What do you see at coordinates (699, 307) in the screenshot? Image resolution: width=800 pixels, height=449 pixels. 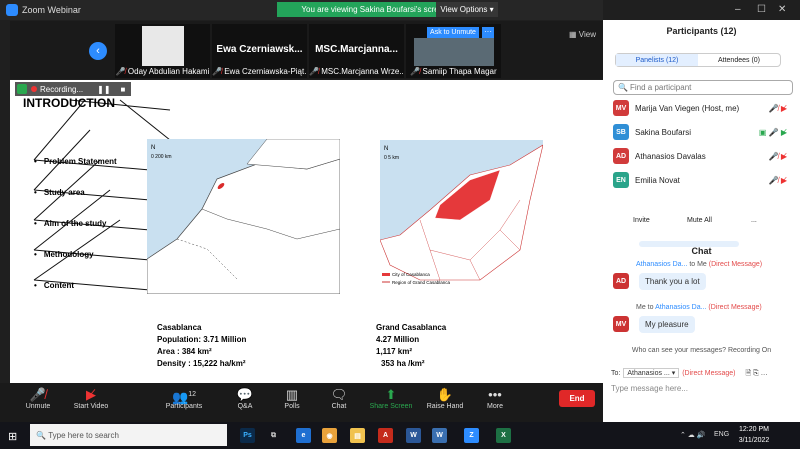 I see `message-header: Me to Athanasios Da... (Direct Message)` at bounding box center [699, 307].